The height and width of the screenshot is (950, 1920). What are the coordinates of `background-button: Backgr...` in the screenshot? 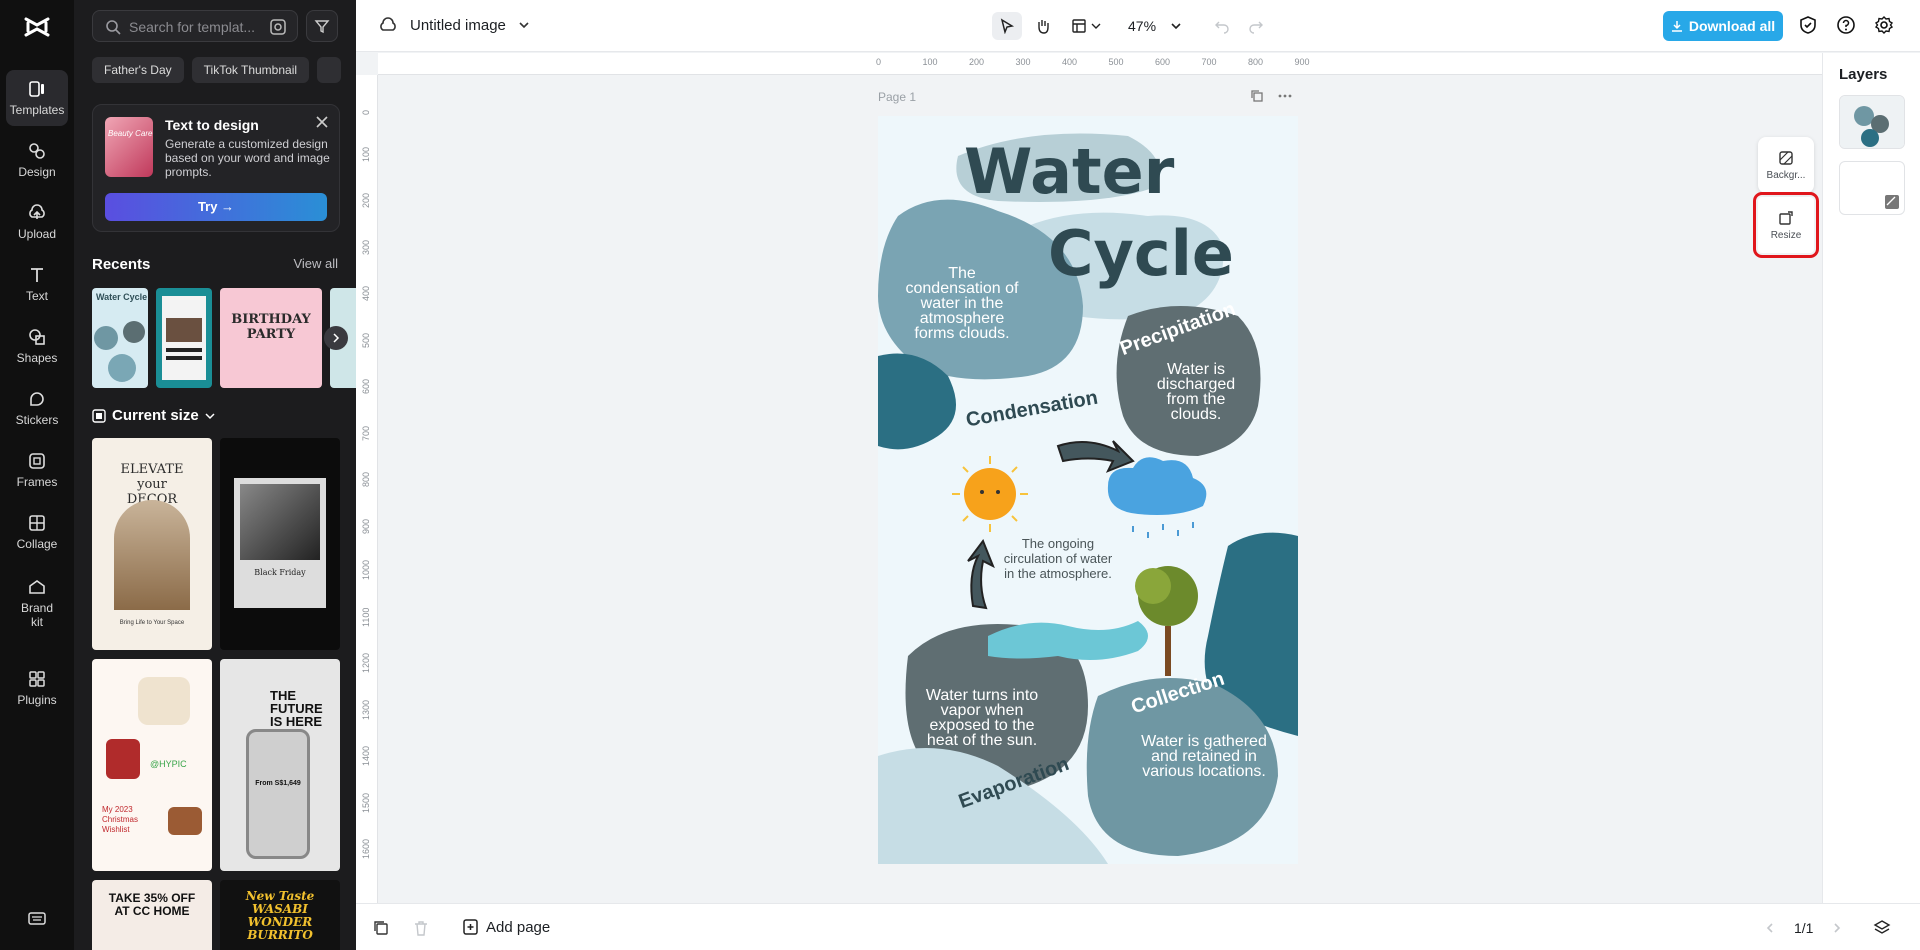 It's located at (1786, 165).